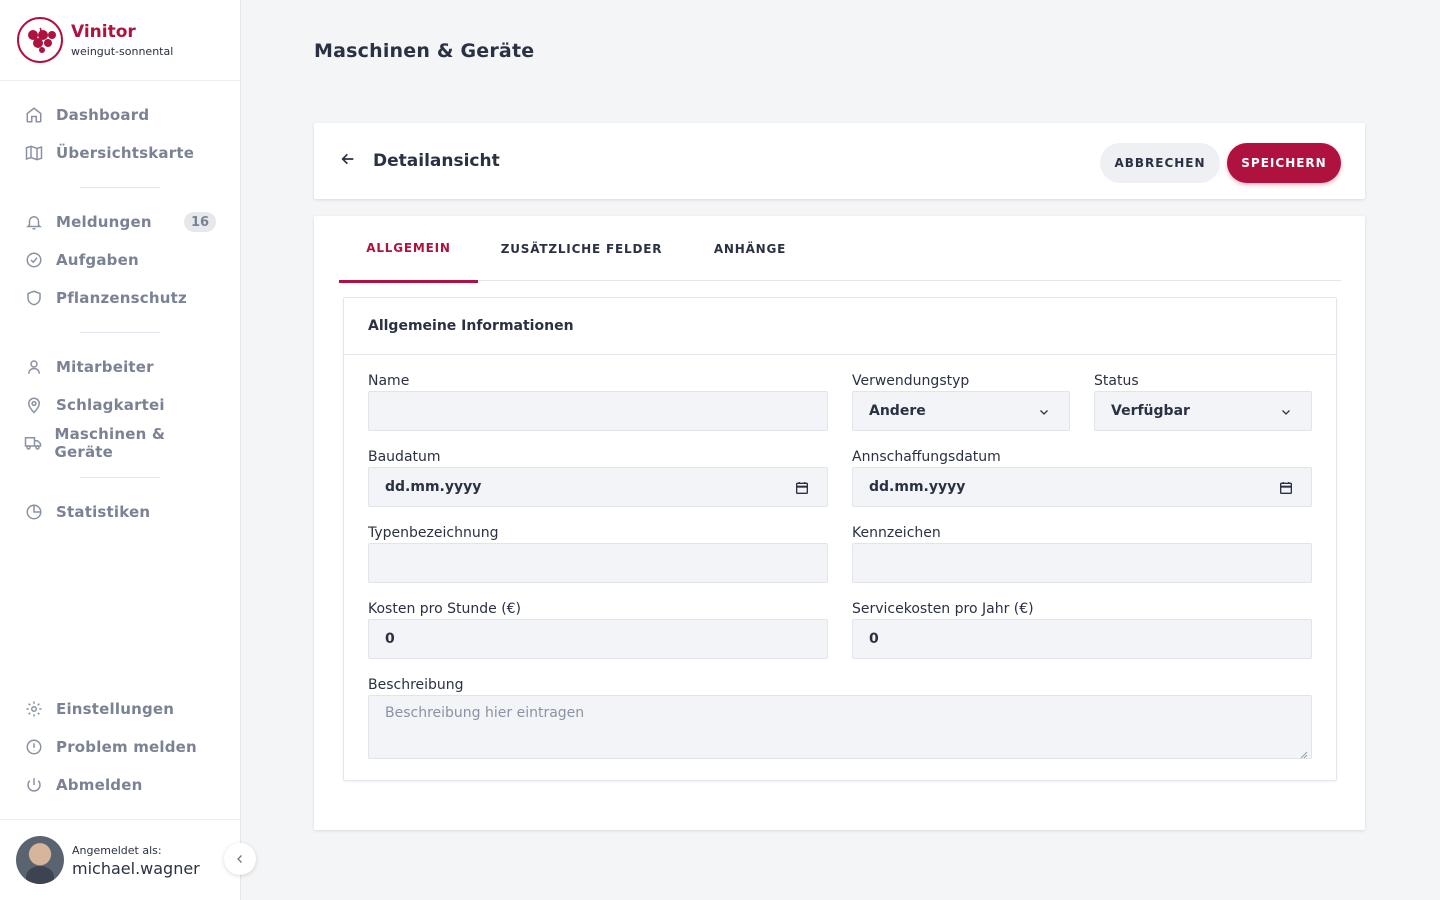 The width and height of the screenshot is (1440, 900). What do you see at coordinates (34, 405) in the screenshot?
I see `location-pin-icon` at bounding box center [34, 405].